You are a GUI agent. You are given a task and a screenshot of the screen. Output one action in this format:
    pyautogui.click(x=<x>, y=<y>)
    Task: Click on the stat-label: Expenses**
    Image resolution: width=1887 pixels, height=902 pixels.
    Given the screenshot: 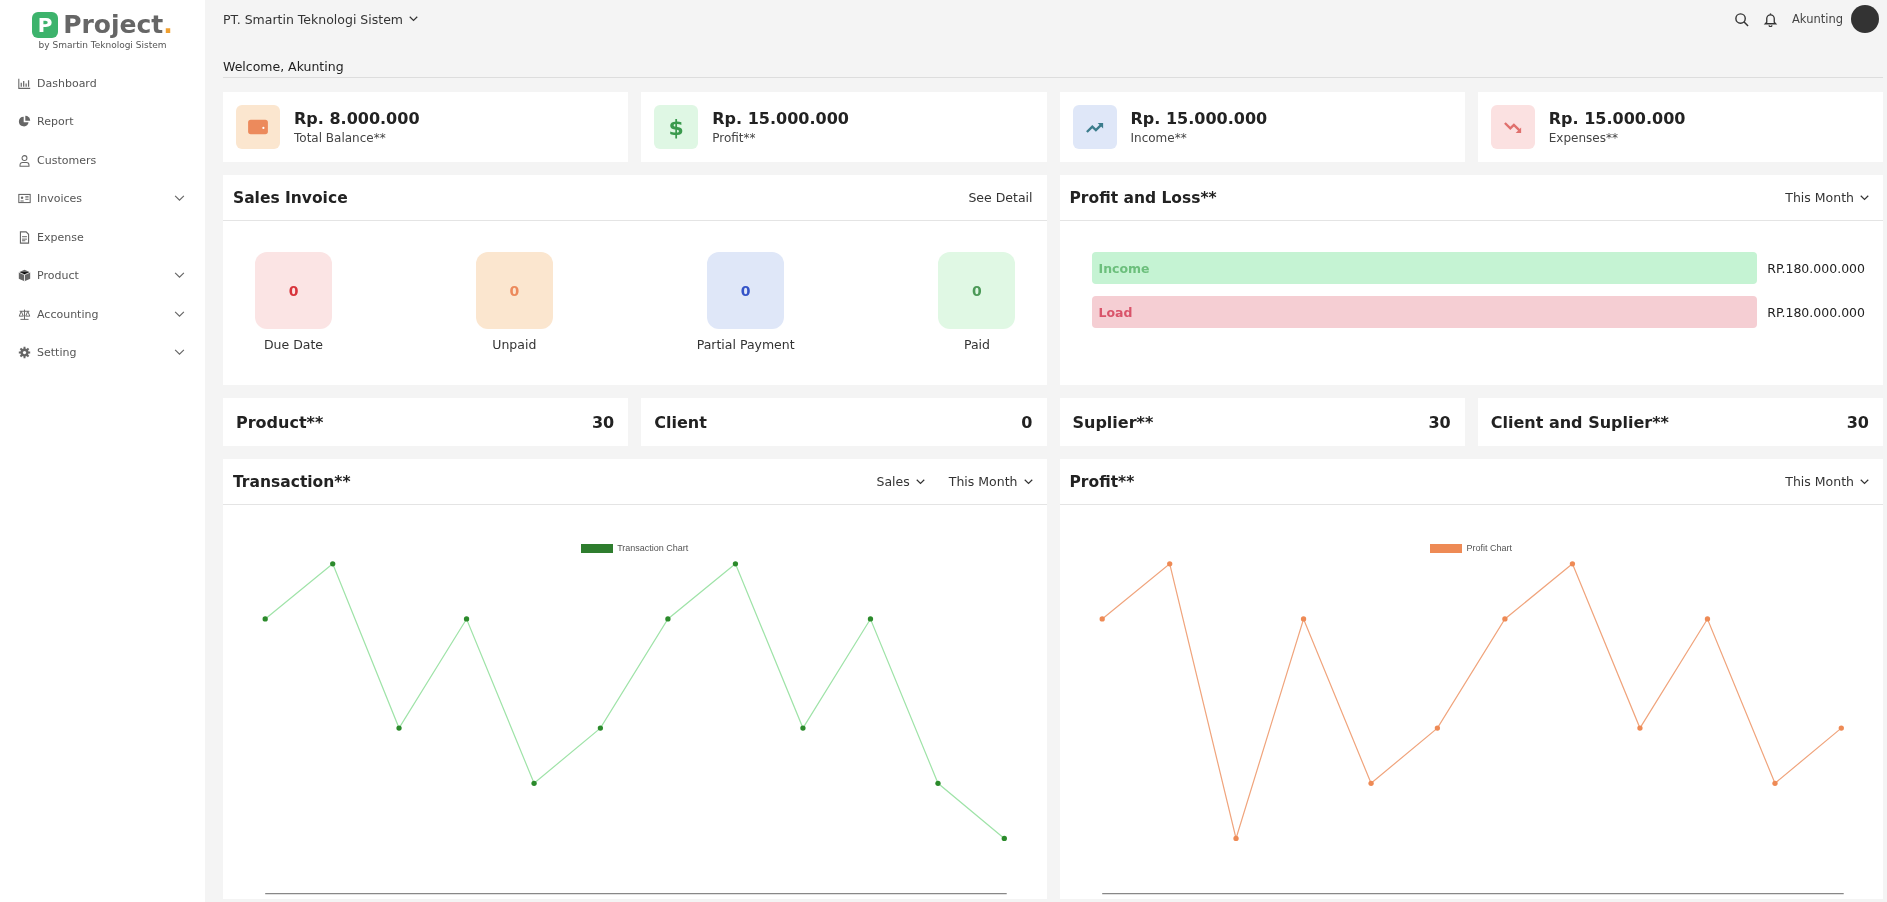 What is the action you would take?
    pyautogui.click(x=1583, y=138)
    